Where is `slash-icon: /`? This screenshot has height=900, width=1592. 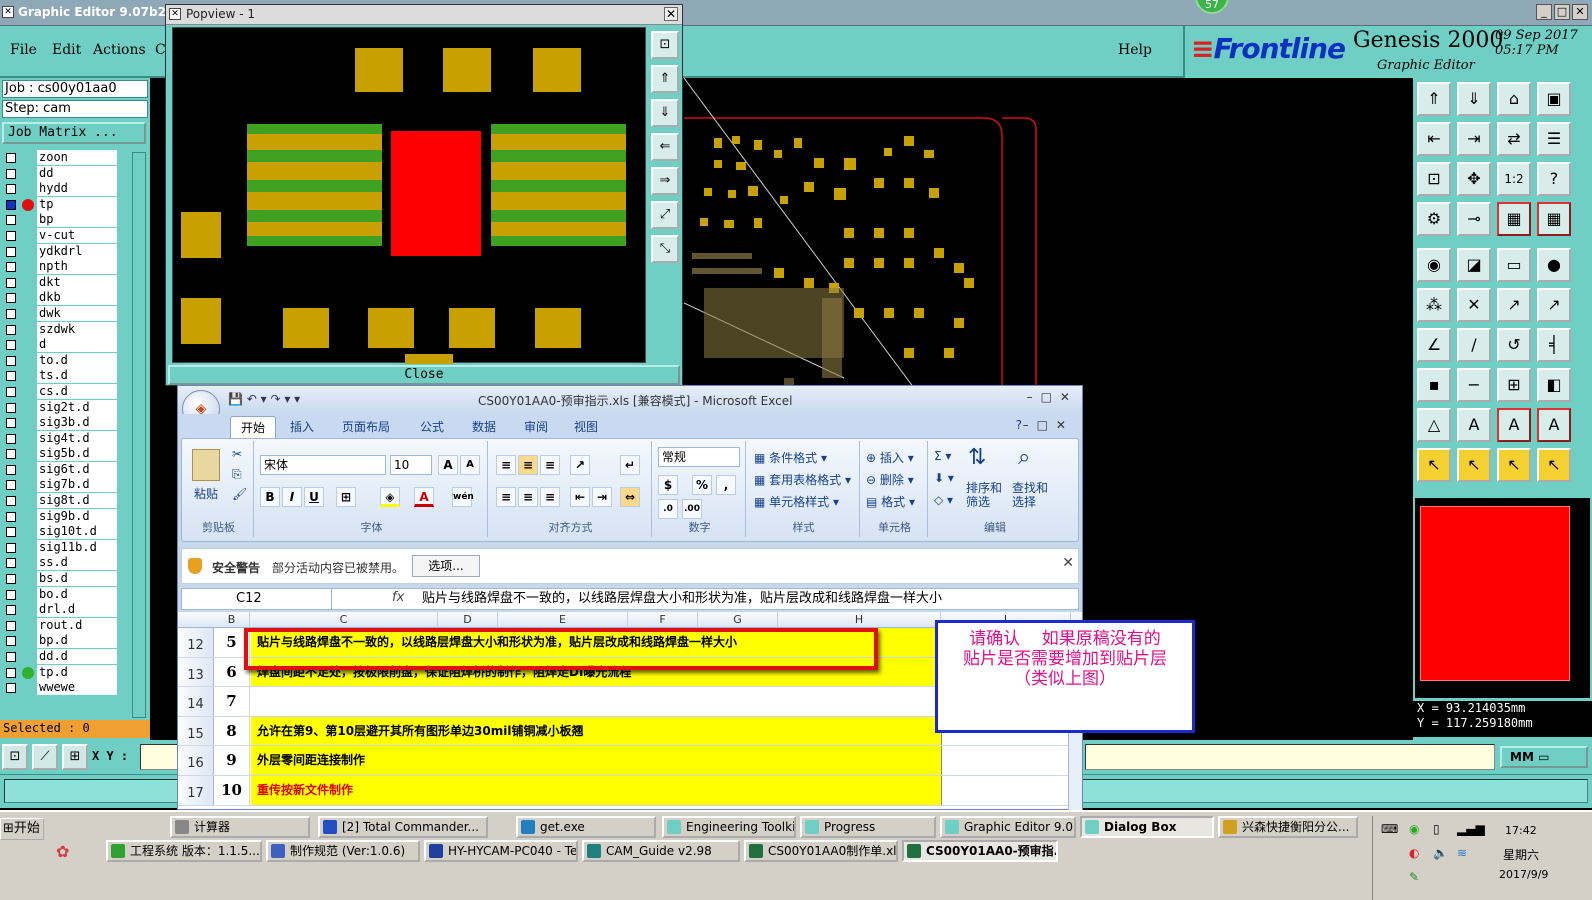
slash-icon: / is located at coordinates (1474, 345).